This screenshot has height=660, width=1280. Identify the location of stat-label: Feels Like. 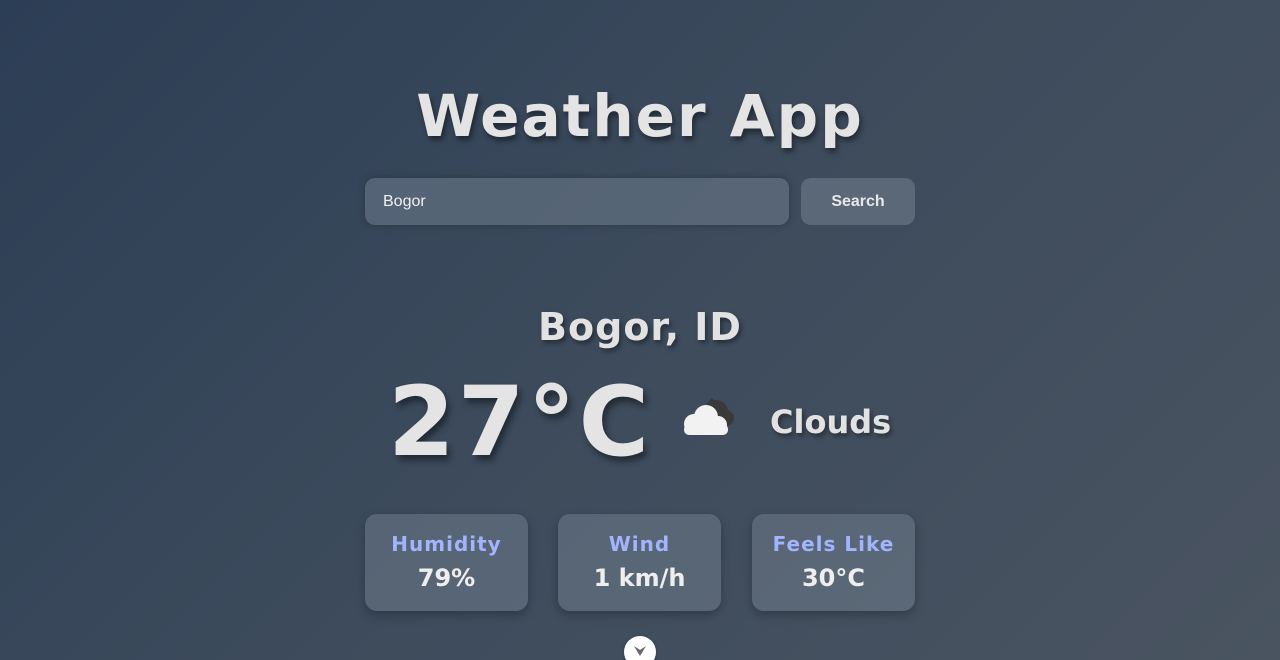
(833, 544).